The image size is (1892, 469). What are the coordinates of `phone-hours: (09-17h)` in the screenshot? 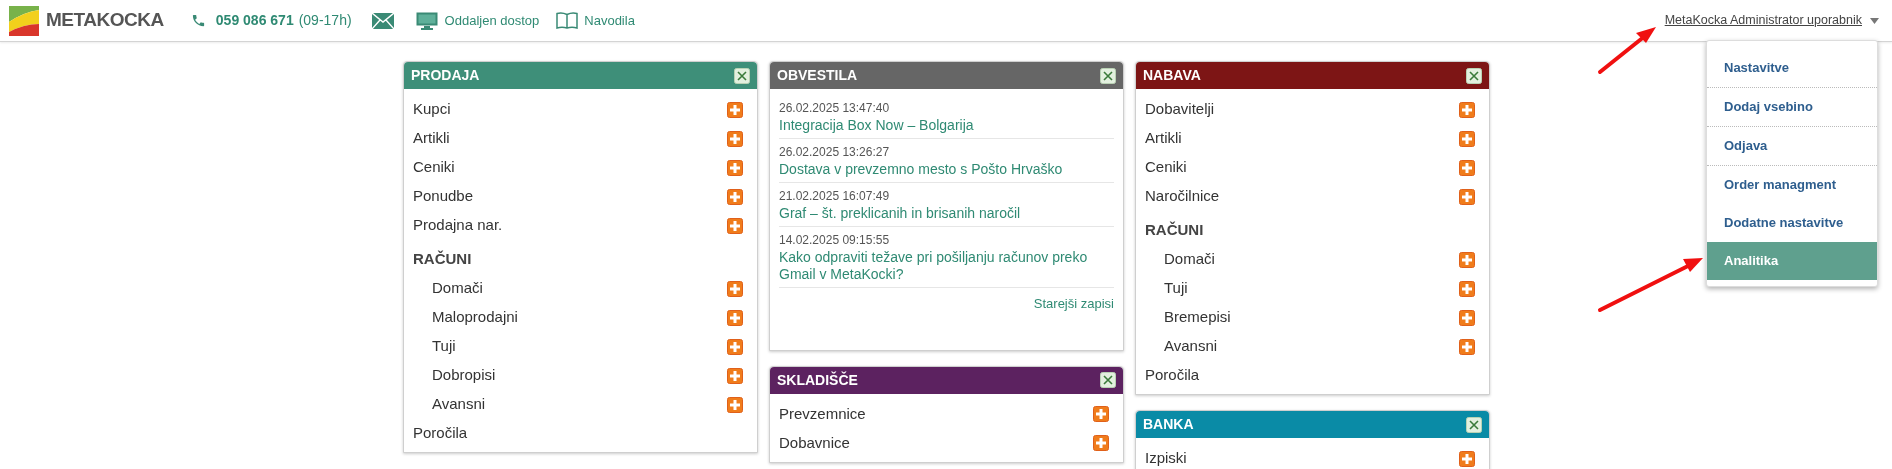 It's located at (325, 20).